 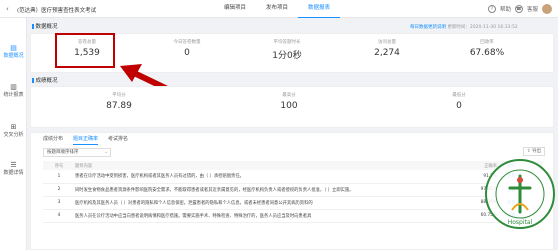 What do you see at coordinates (45, 80) in the screenshot?
I see `scores-title: 成绩概况` at bounding box center [45, 80].